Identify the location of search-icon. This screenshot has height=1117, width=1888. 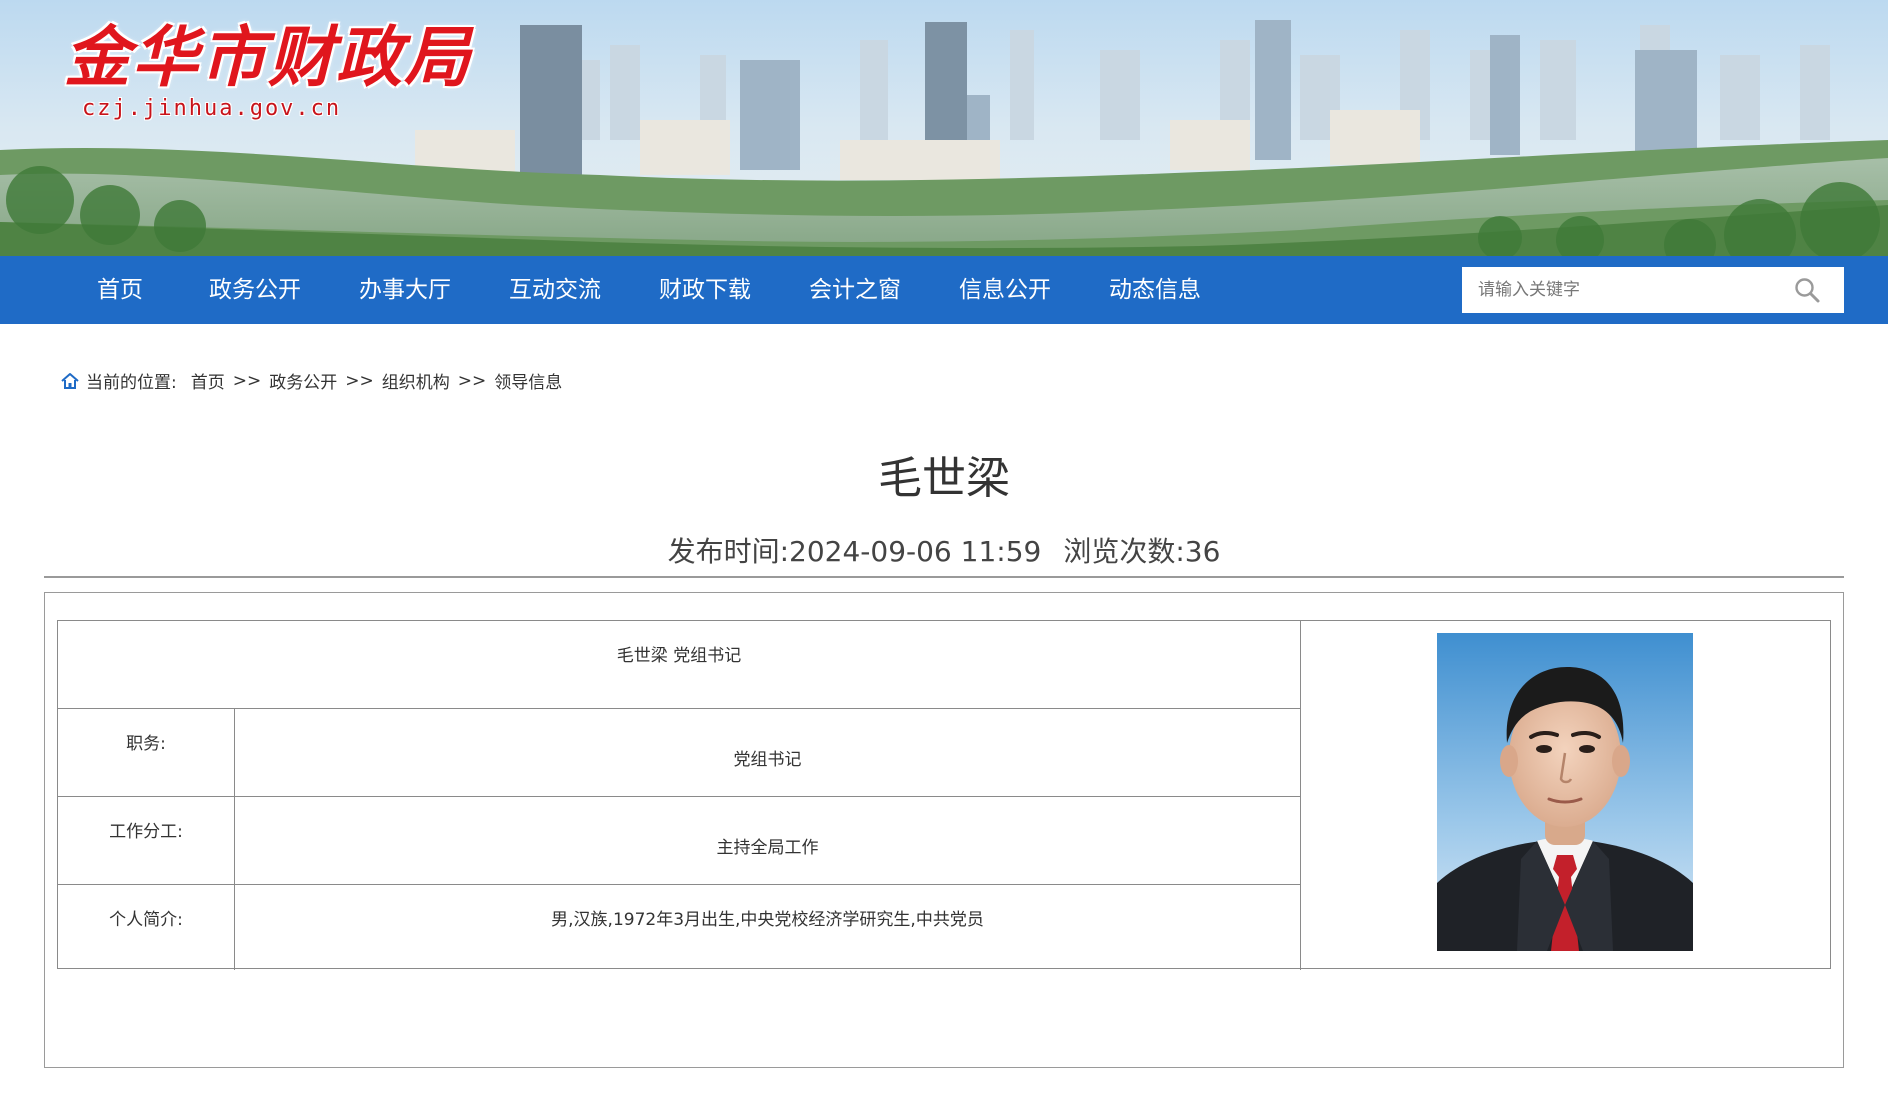
(1807, 290).